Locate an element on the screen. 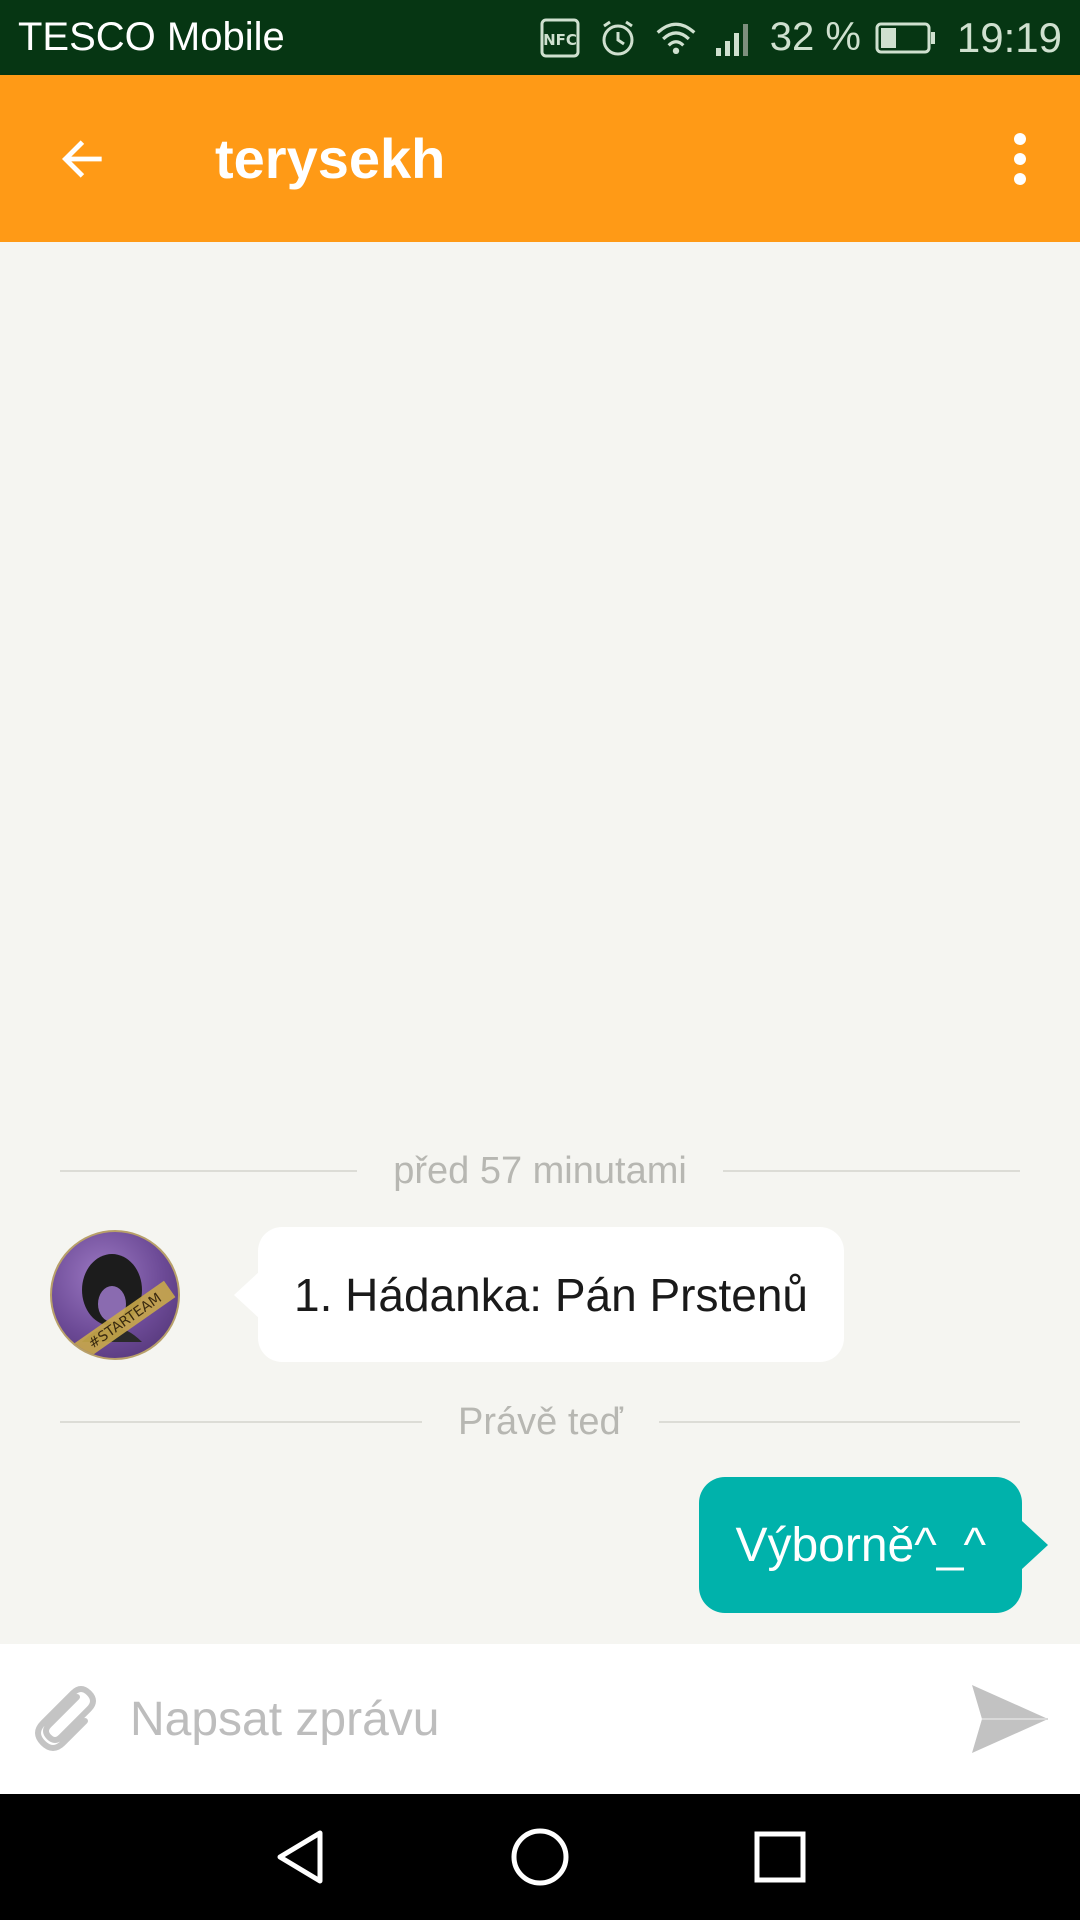  status-bar: TESCO Mobile NFC 32 % 19:19 is located at coordinates (540, 37).